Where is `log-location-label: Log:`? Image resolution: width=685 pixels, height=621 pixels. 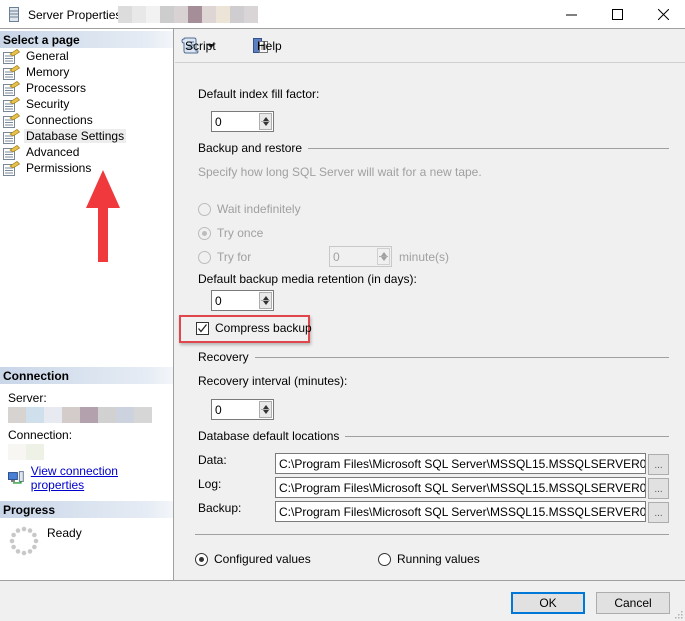 log-location-label: Log: is located at coordinates (210, 484).